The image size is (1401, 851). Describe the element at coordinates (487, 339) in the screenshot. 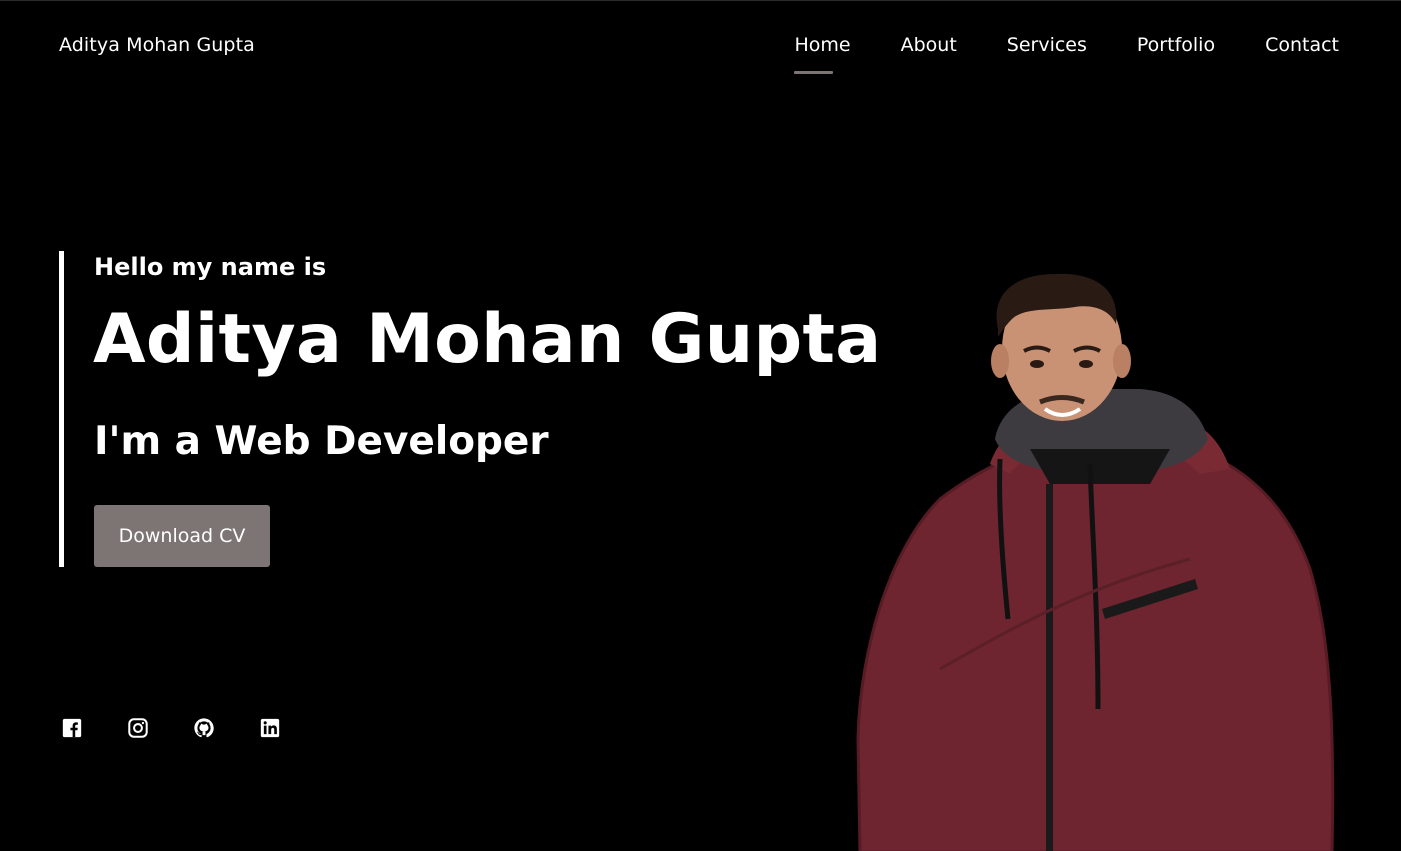

I see `hero-name: Aditya Mohan Gupta` at that location.